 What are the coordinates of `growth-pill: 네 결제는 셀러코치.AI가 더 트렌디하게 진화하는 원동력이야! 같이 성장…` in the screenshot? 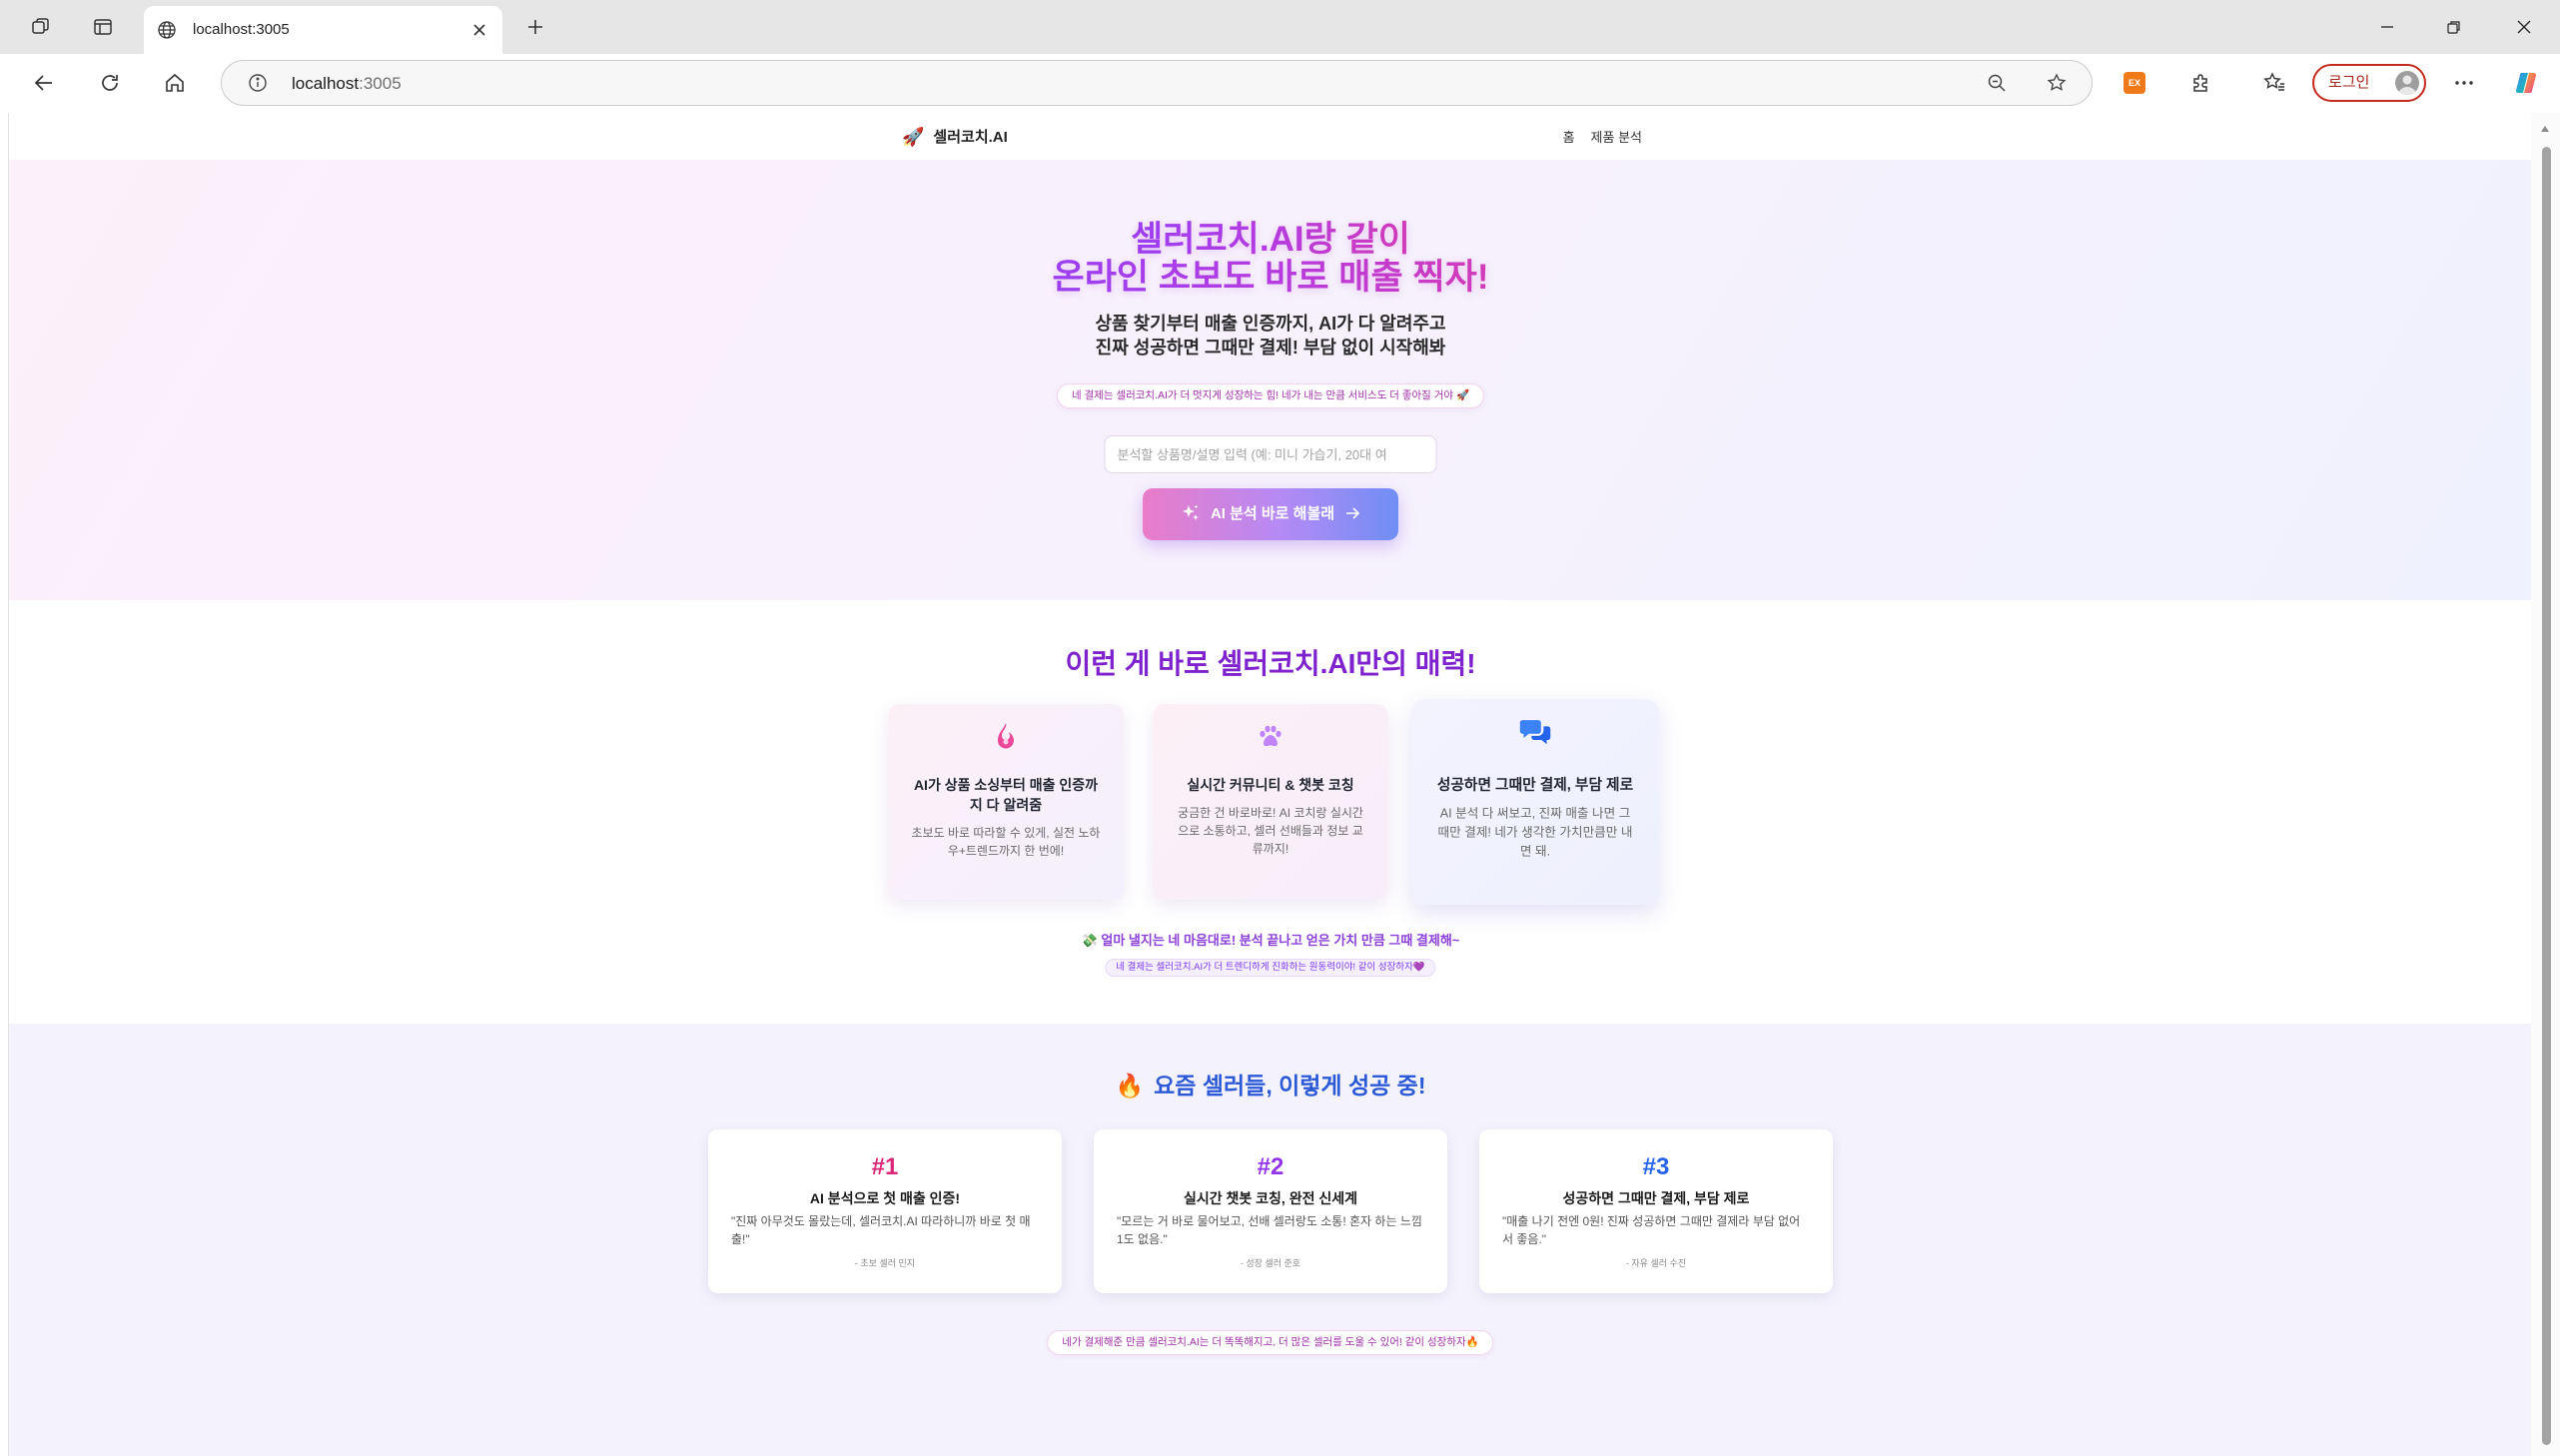 It's located at (1270, 968).